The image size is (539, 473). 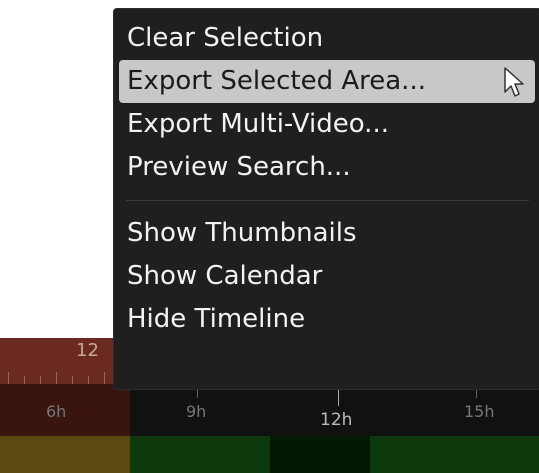 What do you see at coordinates (269, 410) in the screenshot?
I see `timeline-hour-band: 6h 9h 12h 15h` at bounding box center [269, 410].